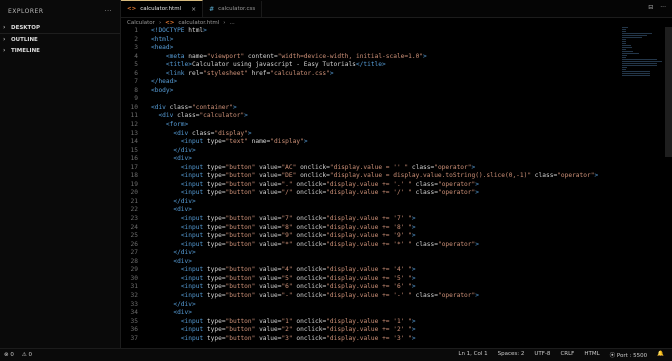  I want to click on code-line: 21 </div>, so click(396, 202).